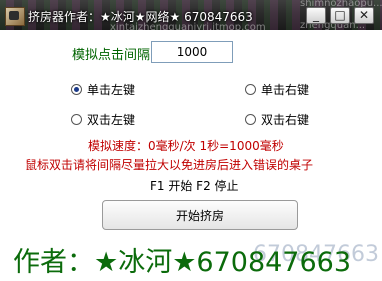  What do you see at coordinates (364, 15) in the screenshot?
I see `close-button: ✕` at bounding box center [364, 15].